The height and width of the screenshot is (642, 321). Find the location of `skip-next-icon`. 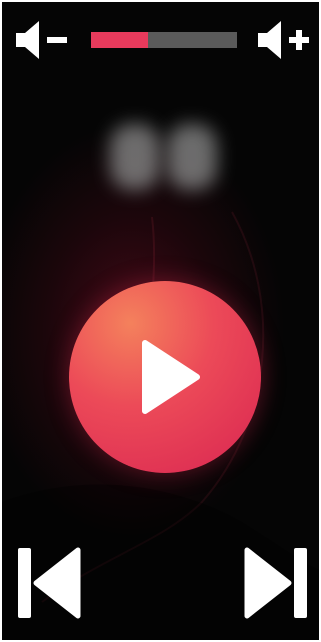

skip-next-icon is located at coordinates (275, 583).